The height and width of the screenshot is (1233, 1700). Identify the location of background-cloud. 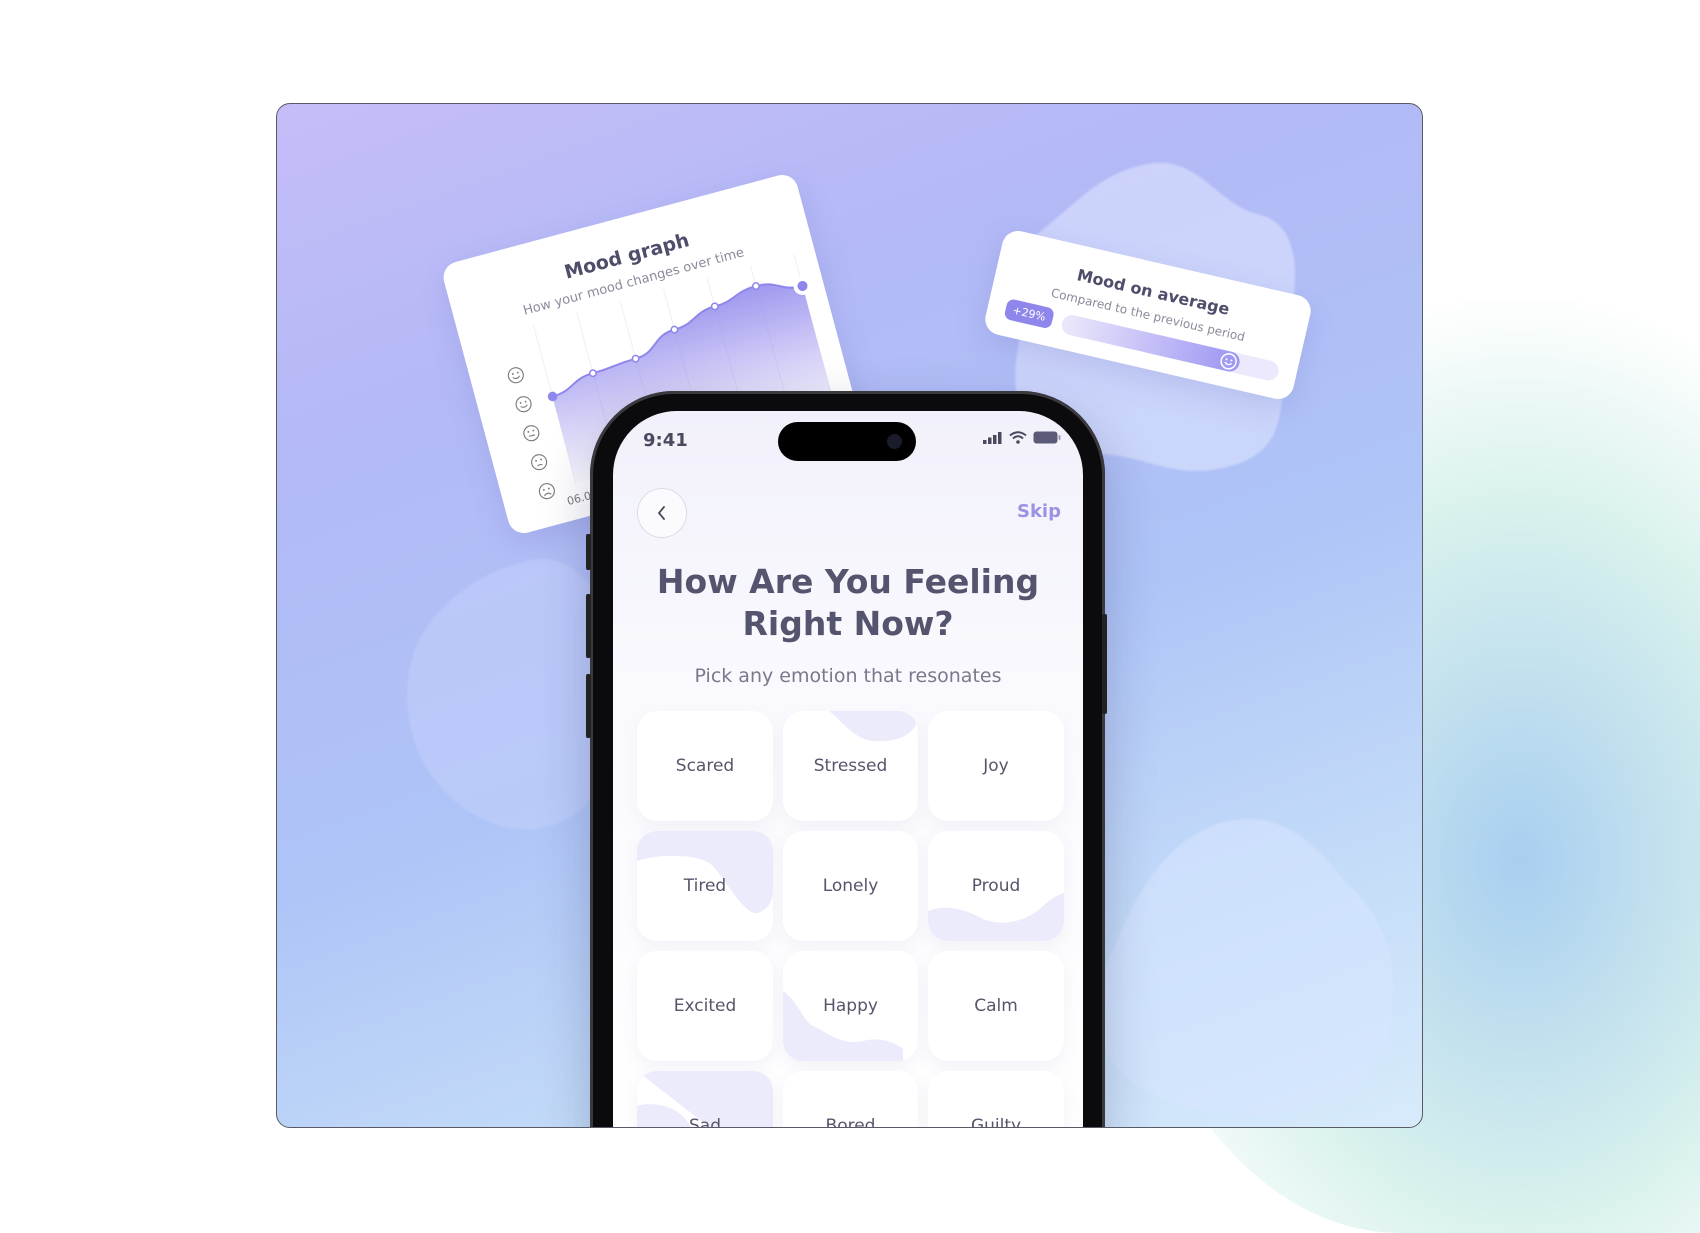
(1244, 967).